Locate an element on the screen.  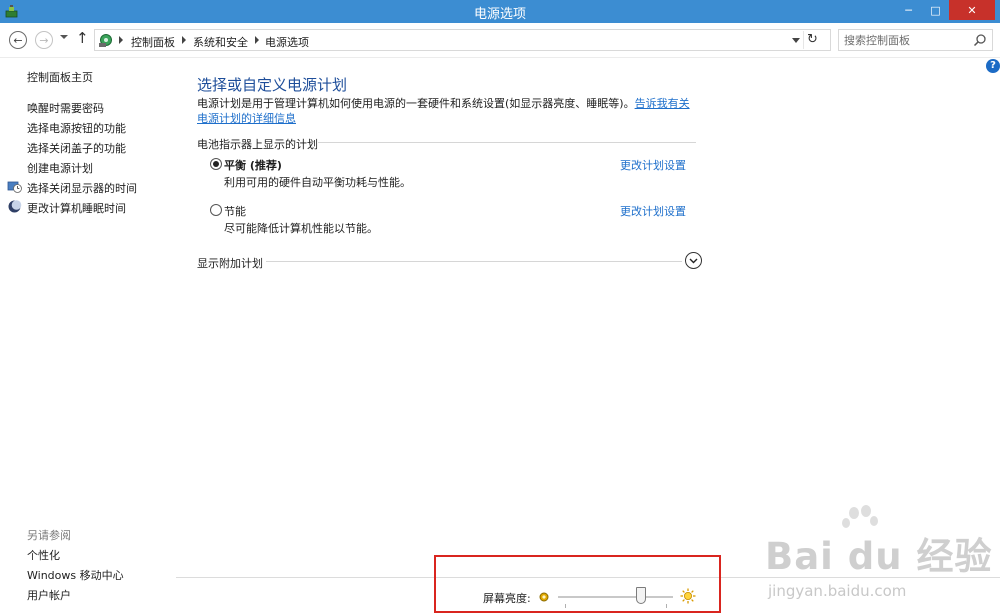
window-title: 电源选项 is located at coordinates (499, 14).